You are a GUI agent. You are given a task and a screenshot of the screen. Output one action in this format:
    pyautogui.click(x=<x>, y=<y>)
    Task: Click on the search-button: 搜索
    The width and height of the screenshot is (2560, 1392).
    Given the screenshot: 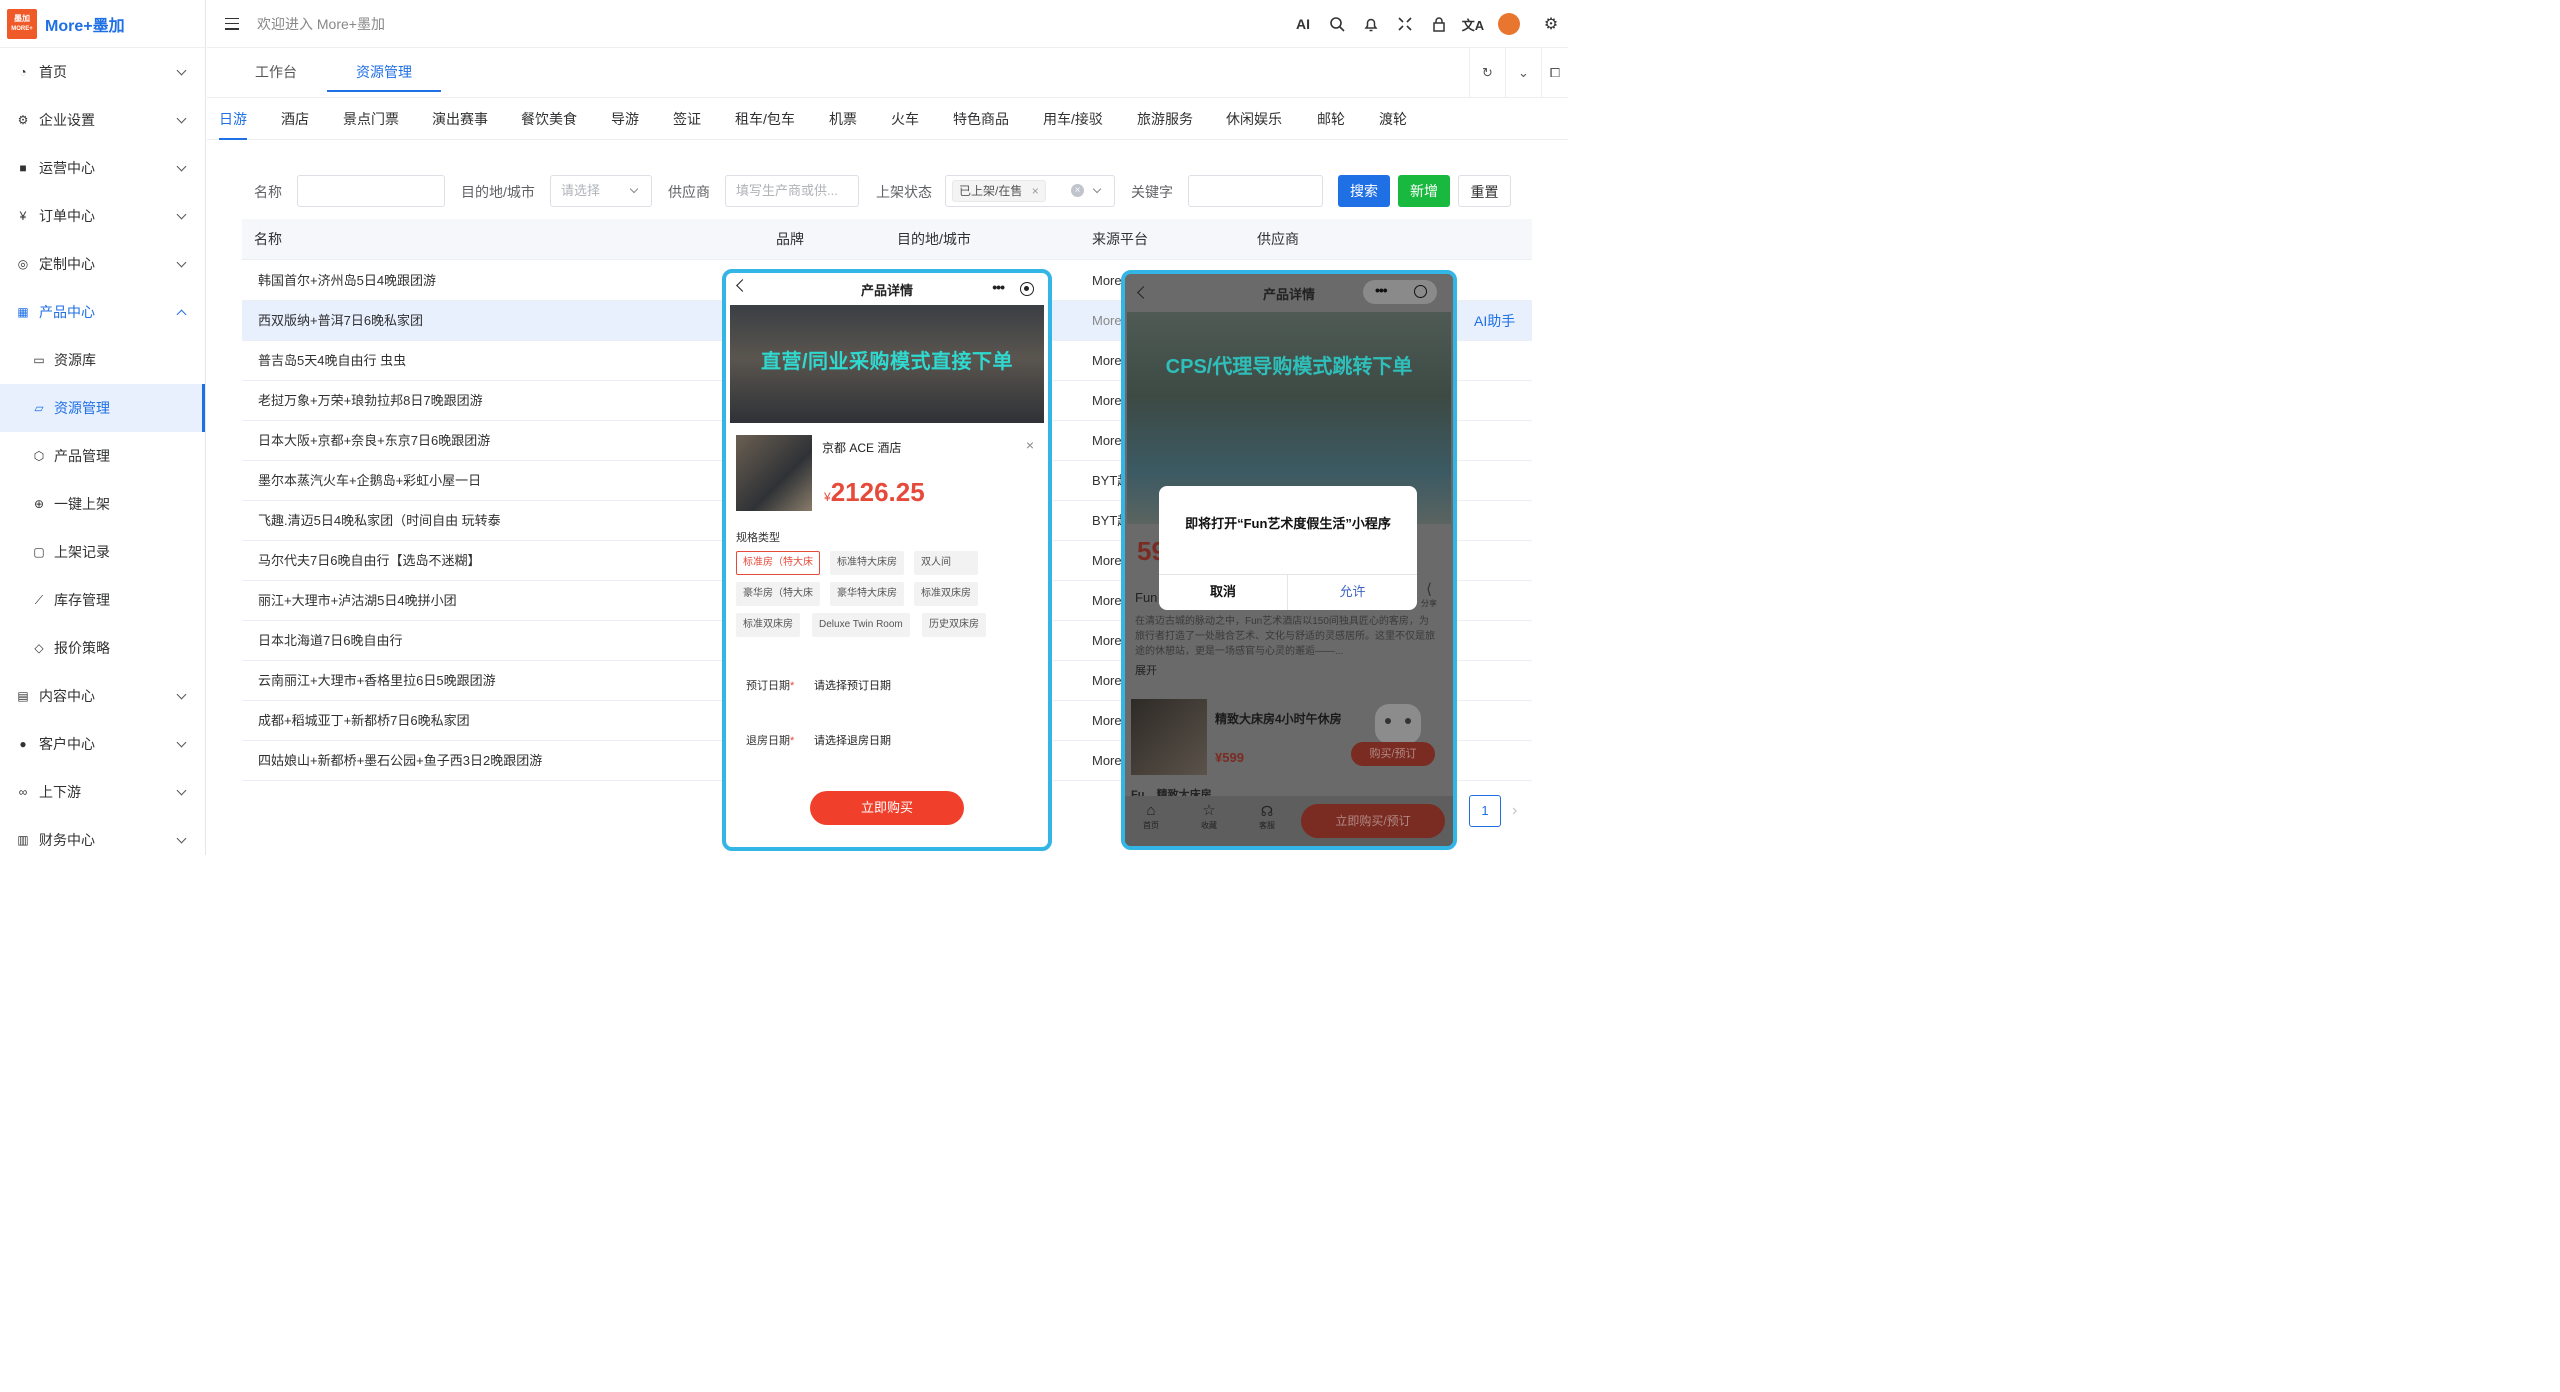 What is the action you would take?
    pyautogui.click(x=1364, y=191)
    